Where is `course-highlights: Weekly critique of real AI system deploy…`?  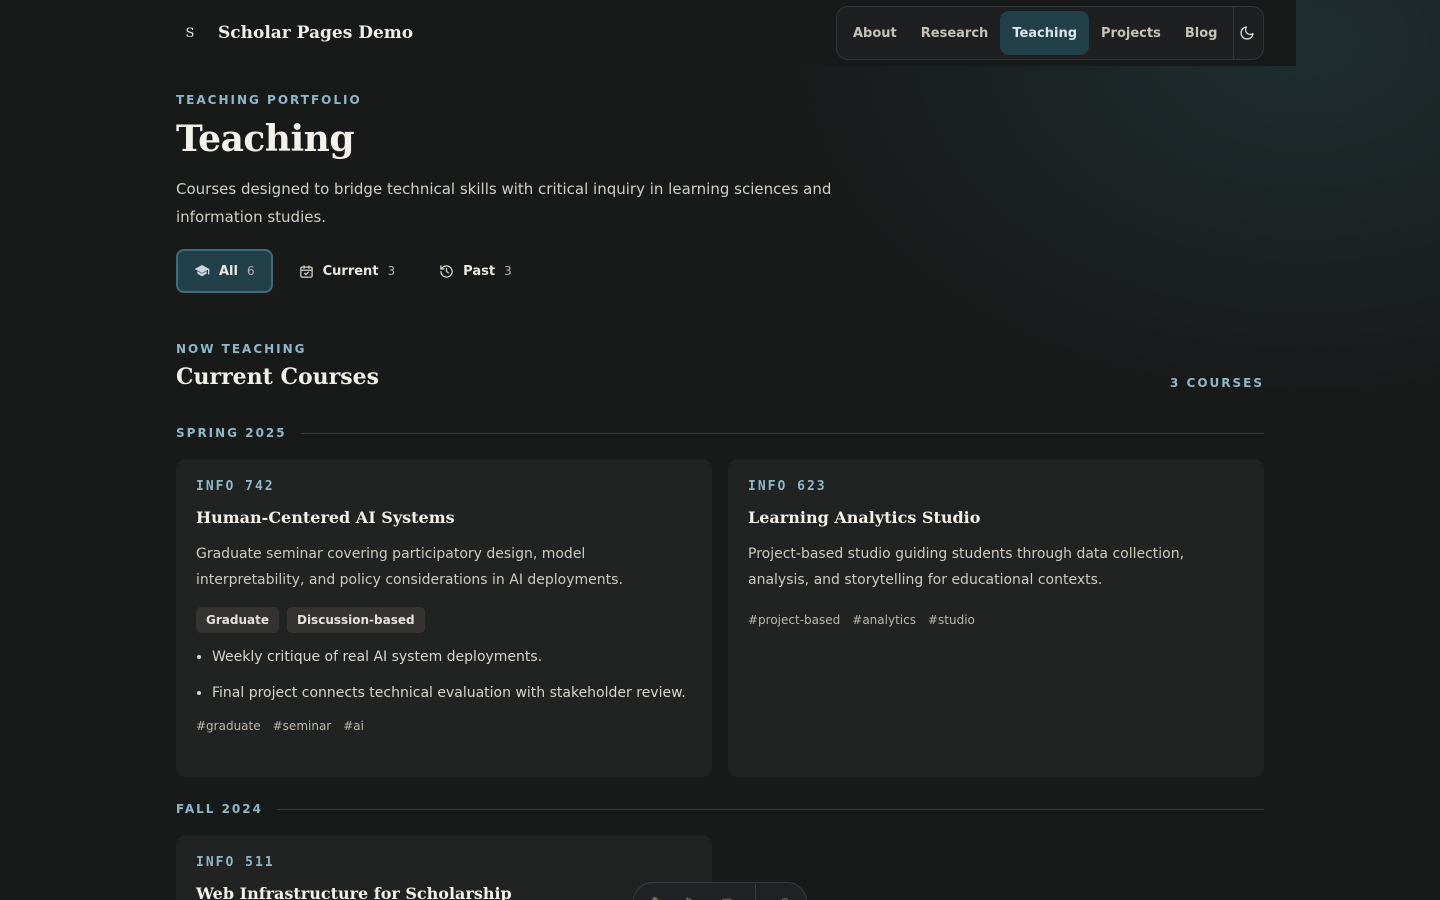
course-highlights: Weekly critique of real AI system deploy… is located at coordinates (444, 675).